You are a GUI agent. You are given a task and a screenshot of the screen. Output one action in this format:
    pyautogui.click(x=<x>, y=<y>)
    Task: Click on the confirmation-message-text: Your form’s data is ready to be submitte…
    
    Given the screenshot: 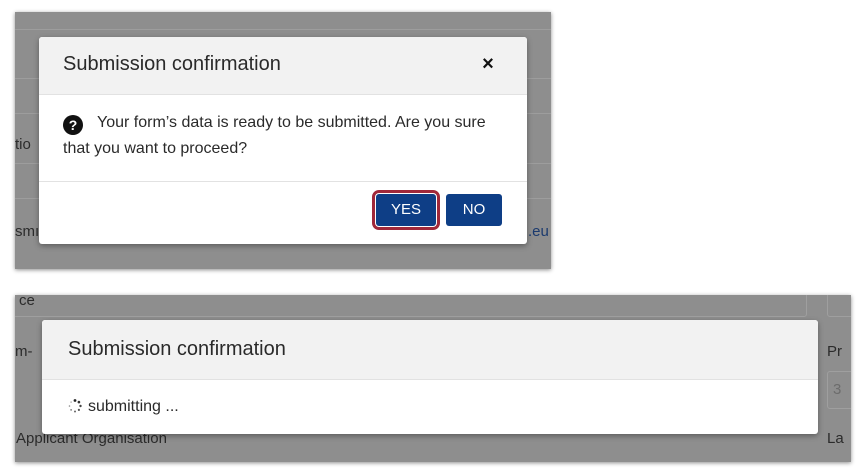 What is the action you would take?
    pyautogui.click(x=274, y=135)
    